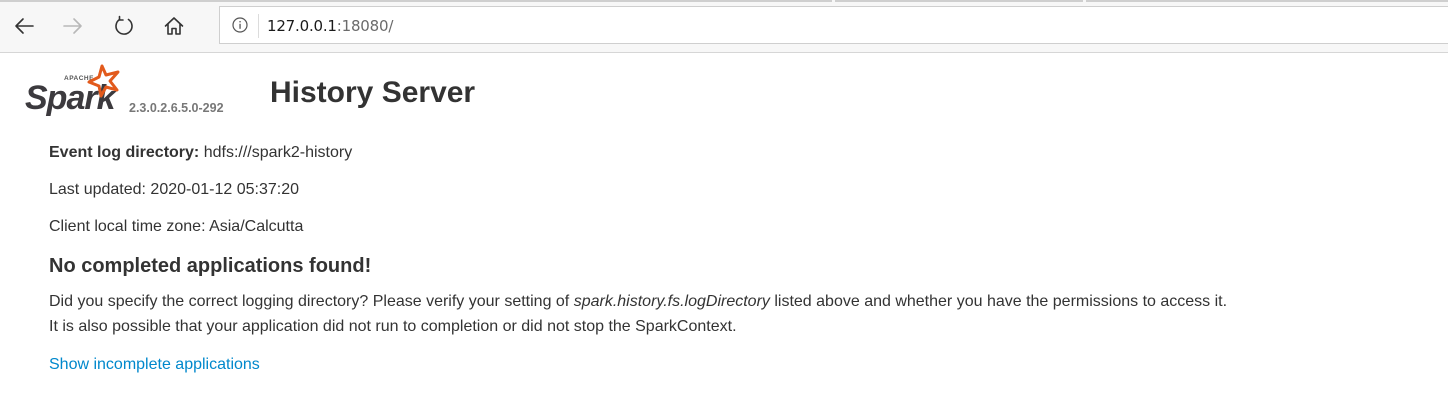 This screenshot has width=1448, height=413. Describe the element at coordinates (373, 92) in the screenshot. I see `page-title: History Server` at that location.